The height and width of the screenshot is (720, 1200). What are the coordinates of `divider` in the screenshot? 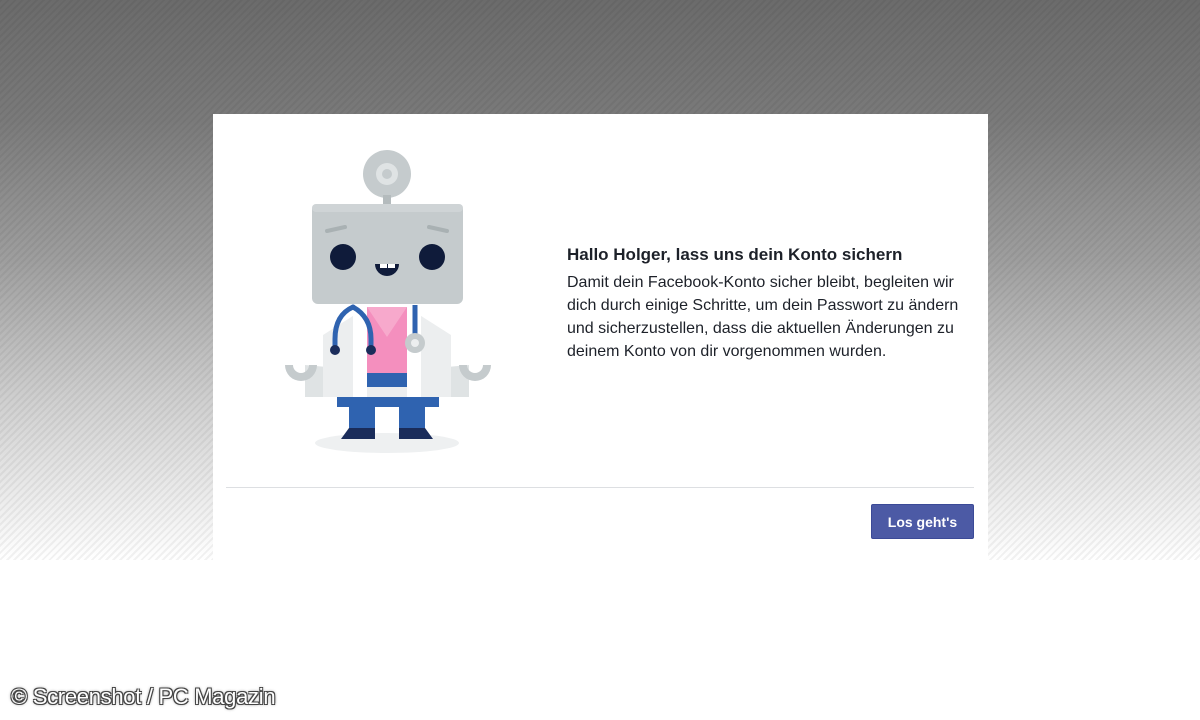 It's located at (600, 487).